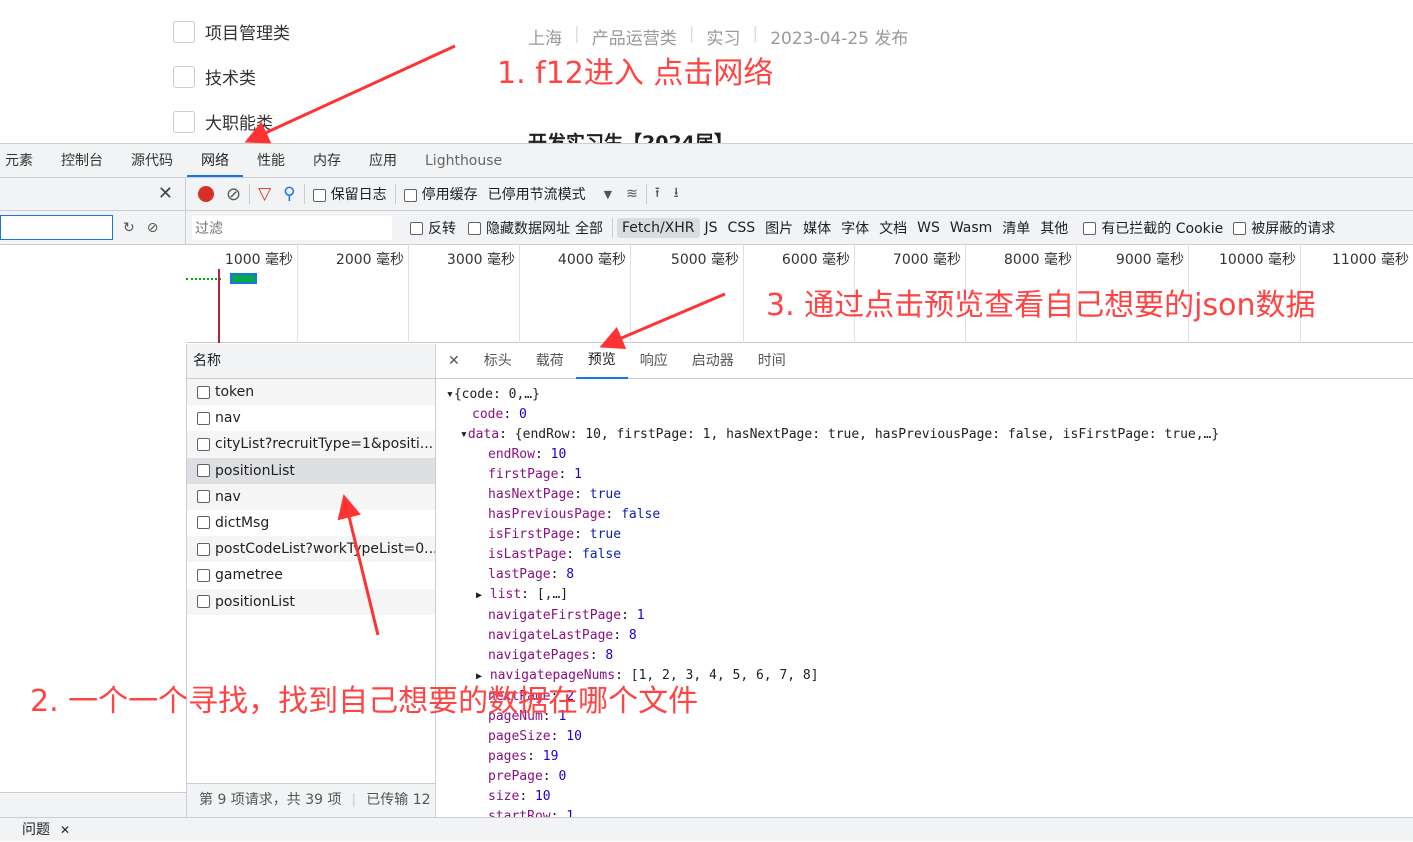  Describe the element at coordinates (364, 701) in the screenshot. I see `annotation-2: 2. 一个一个寻找，找到自己想要的数据在哪个文件` at that location.